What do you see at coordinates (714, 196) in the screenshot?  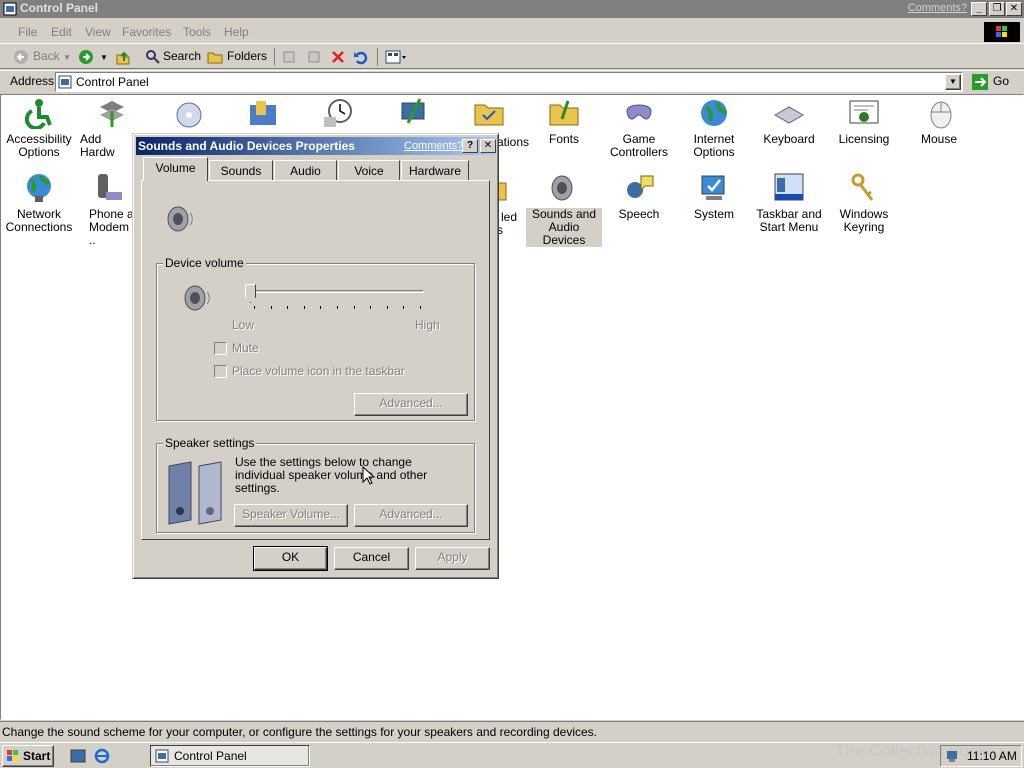 I see `system-item: System` at bounding box center [714, 196].